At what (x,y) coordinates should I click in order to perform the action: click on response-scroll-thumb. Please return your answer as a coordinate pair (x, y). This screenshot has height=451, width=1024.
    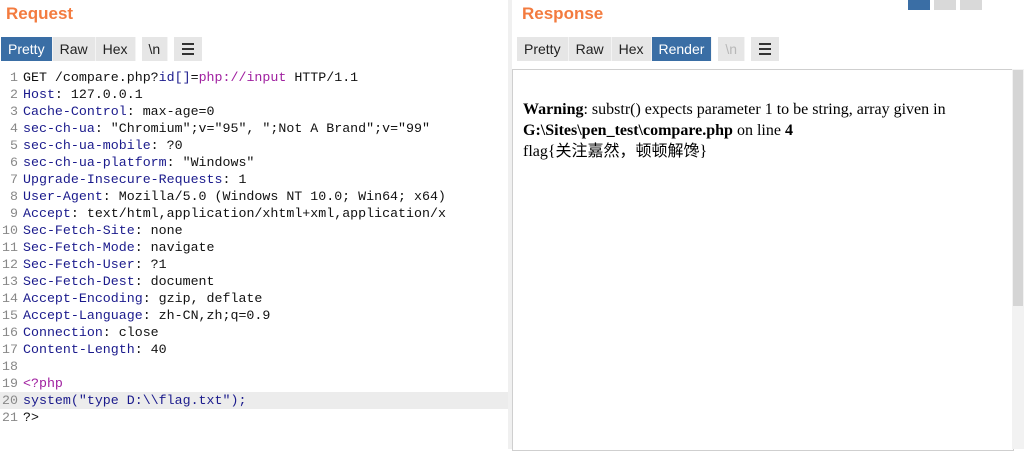
    Looking at the image, I should click on (1018, 188).